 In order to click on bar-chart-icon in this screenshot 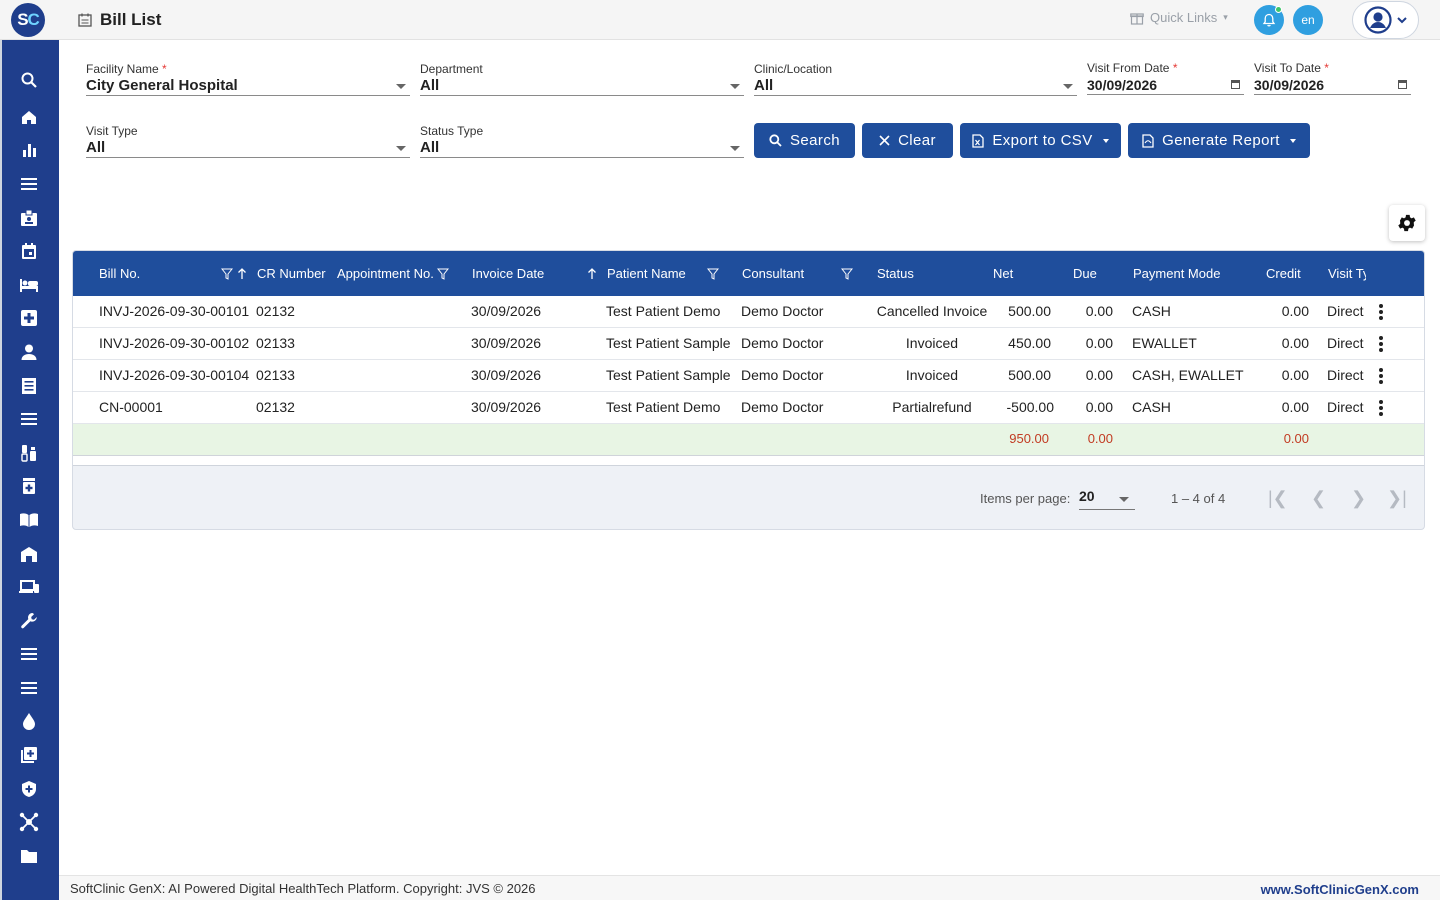, I will do `click(29, 150)`.